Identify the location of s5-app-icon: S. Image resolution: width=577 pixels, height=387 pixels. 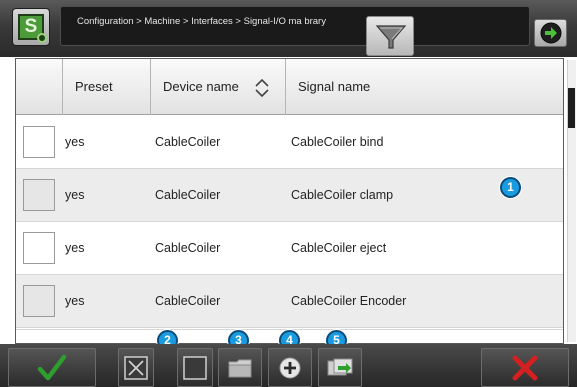
(31, 27).